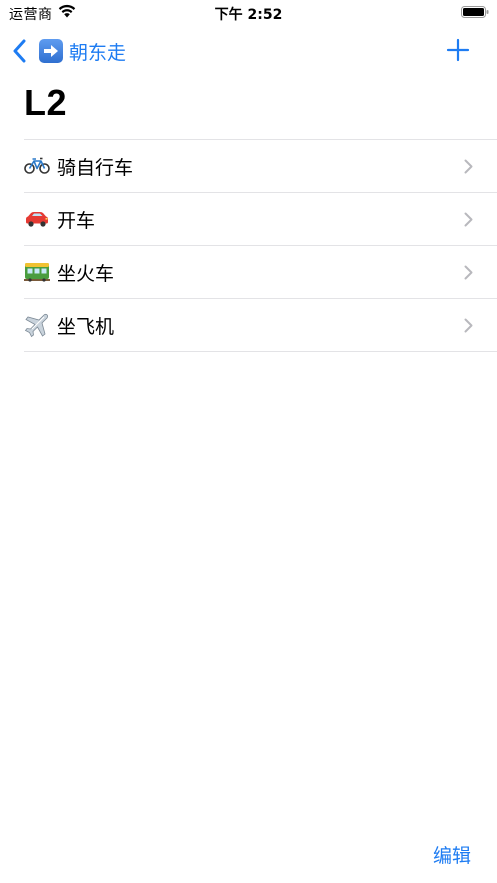  I want to click on list-item-label: 开车, so click(76, 220).